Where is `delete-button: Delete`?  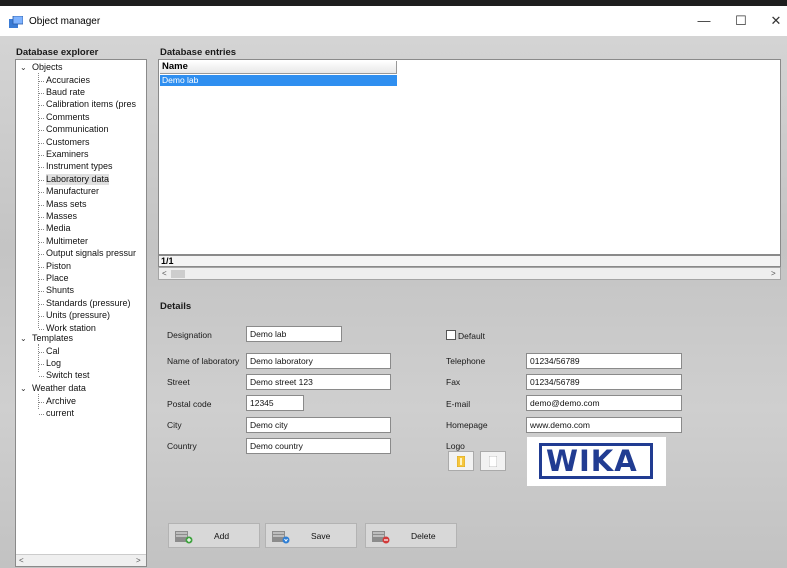 delete-button: Delete is located at coordinates (411, 535).